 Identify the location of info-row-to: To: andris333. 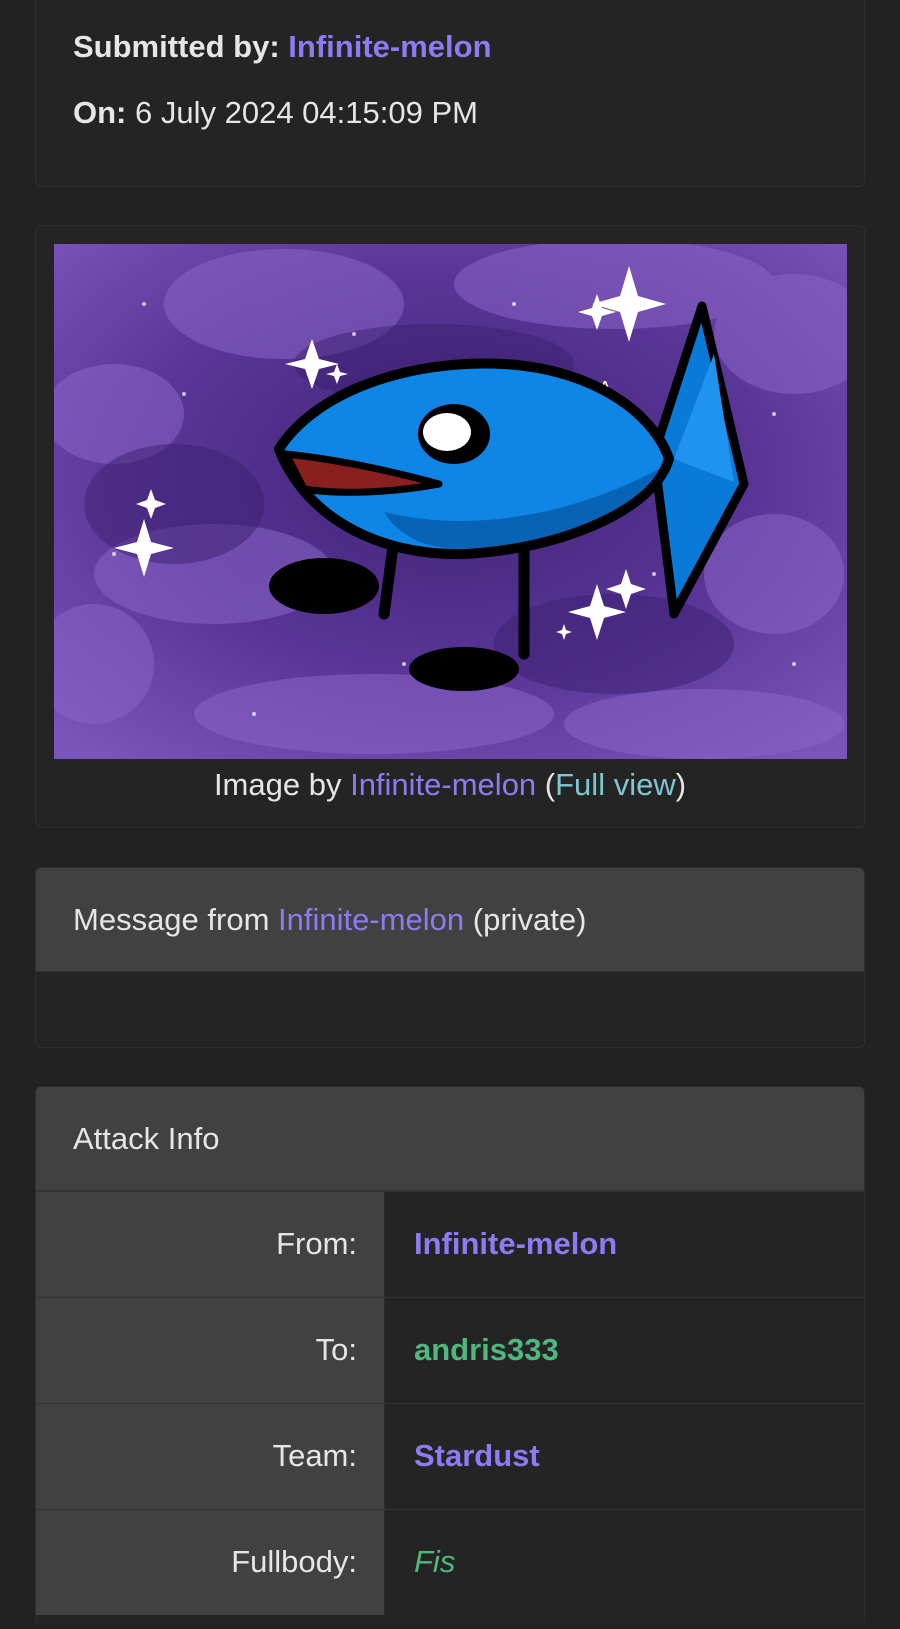
(450, 1350).